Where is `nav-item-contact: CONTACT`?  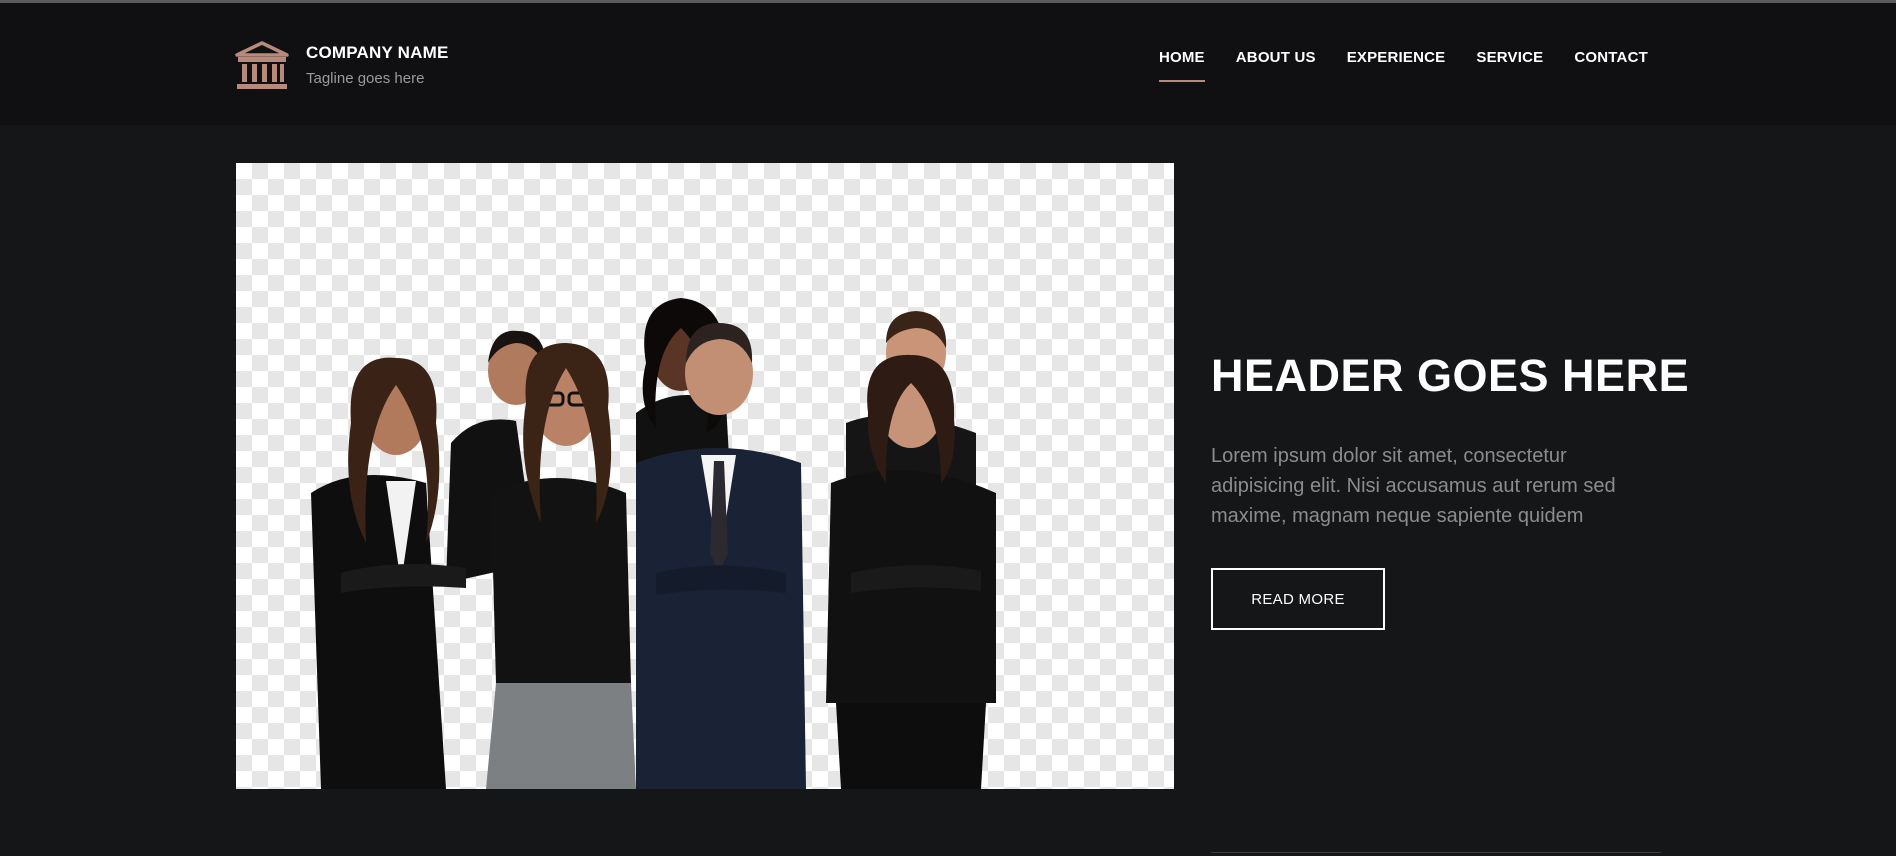
nav-item-contact: CONTACT is located at coordinates (1611, 57).